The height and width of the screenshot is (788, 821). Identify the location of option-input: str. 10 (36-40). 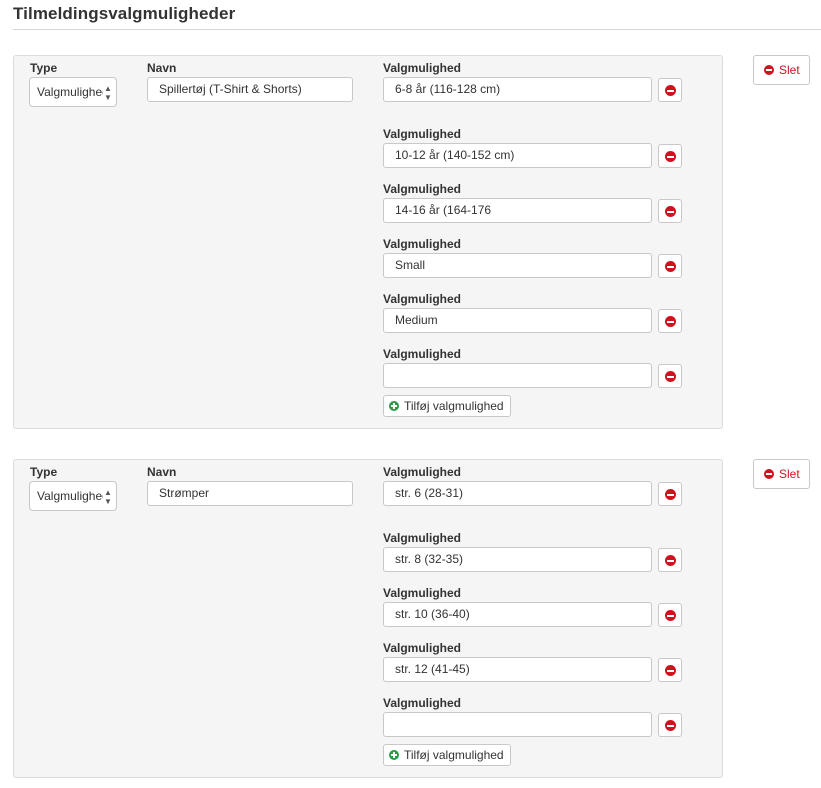
(517, 614).